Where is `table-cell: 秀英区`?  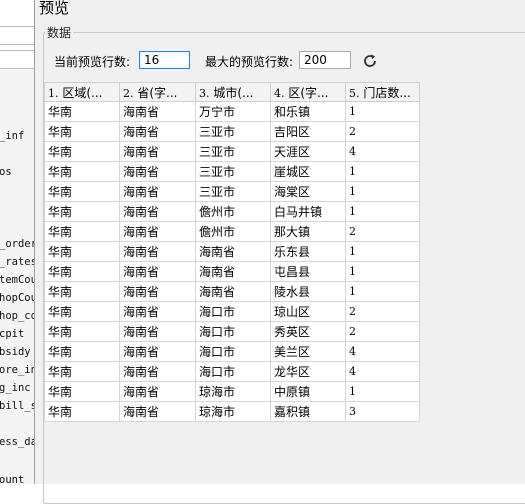 table-cell: 秀英区 is located at coordinates (308, 331).